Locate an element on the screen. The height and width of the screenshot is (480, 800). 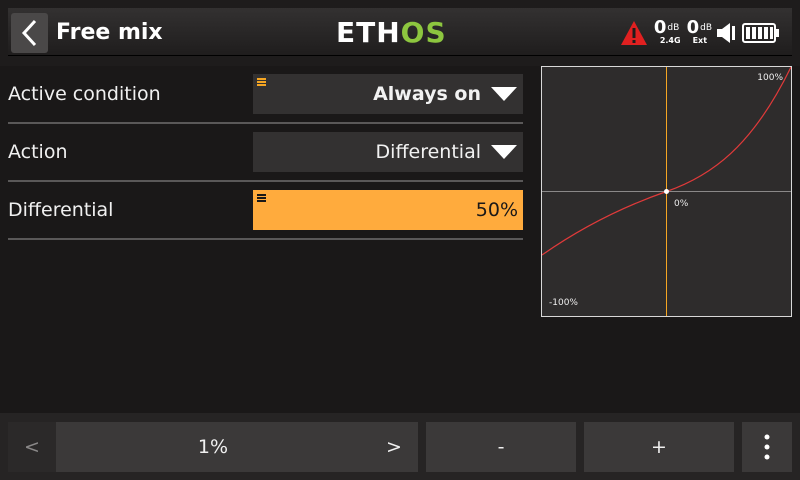
rssi-internal-value: 0 is located at coordinates (660, 27).